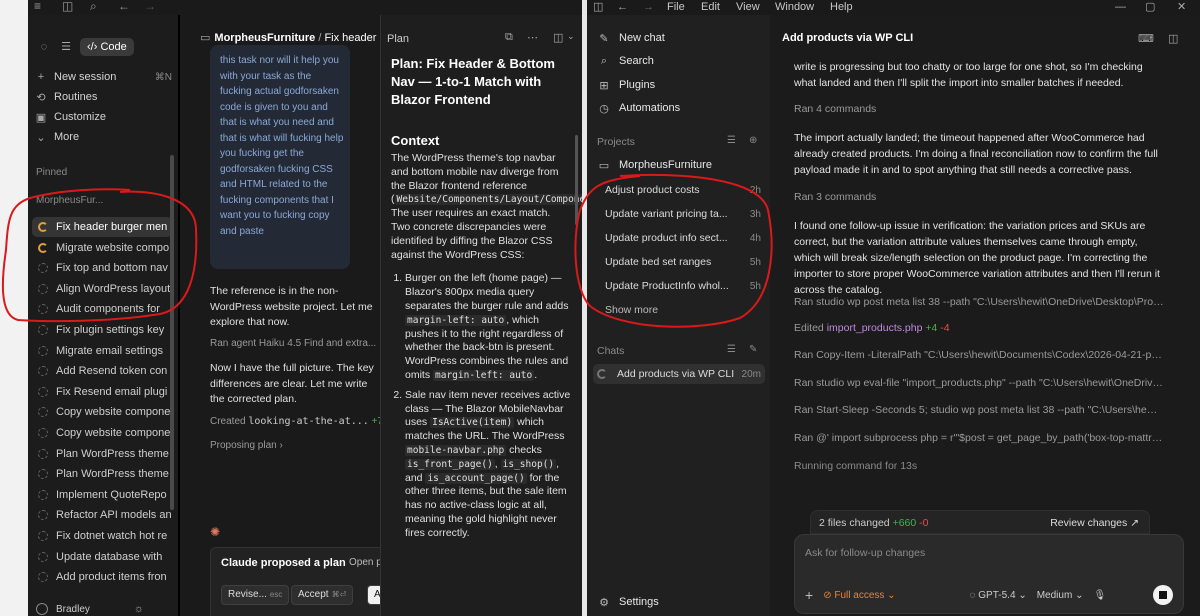 The height and width of the screenshot is (616, 1200). Describe the element at coordinates (102, 515) in the screenshot. I see `session-item: Refactor API models an` at that location.